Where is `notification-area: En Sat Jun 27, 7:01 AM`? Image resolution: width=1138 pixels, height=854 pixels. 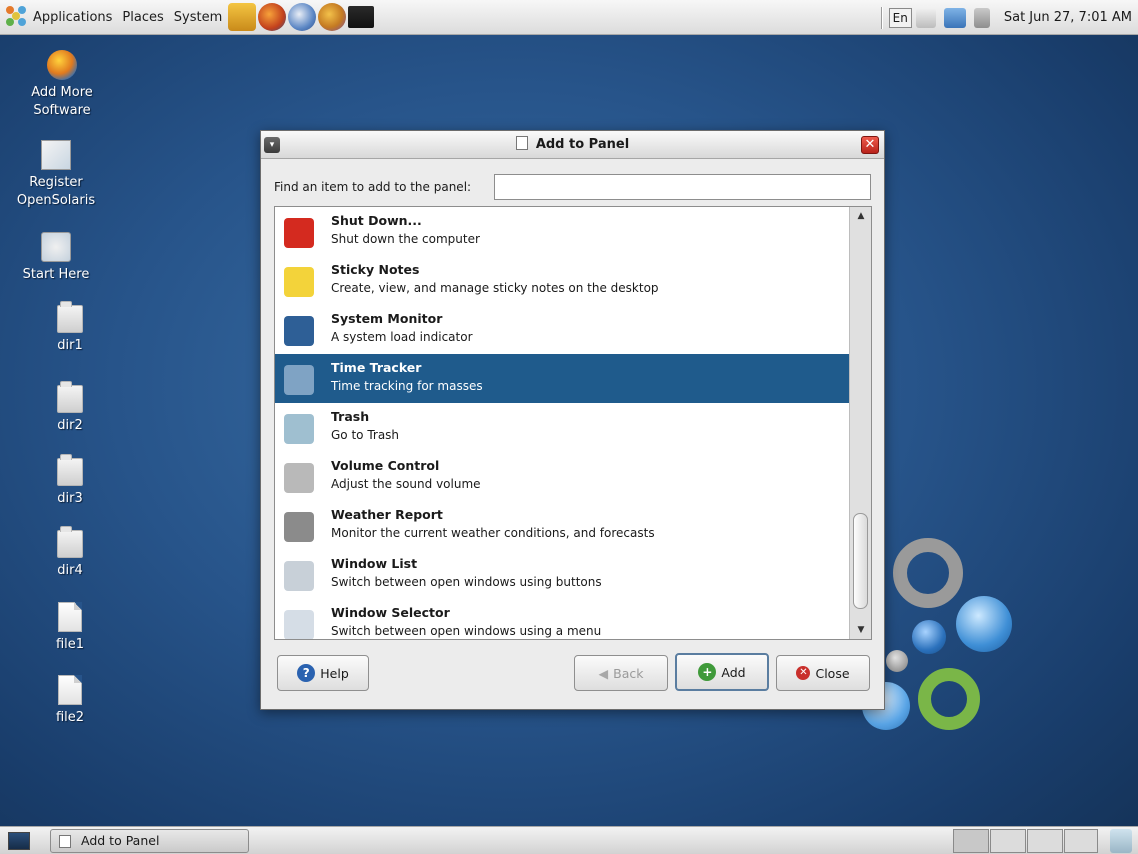
notification-area: En Sat Jun 27, 7:01 AM is located at coordinates (1006, 17).